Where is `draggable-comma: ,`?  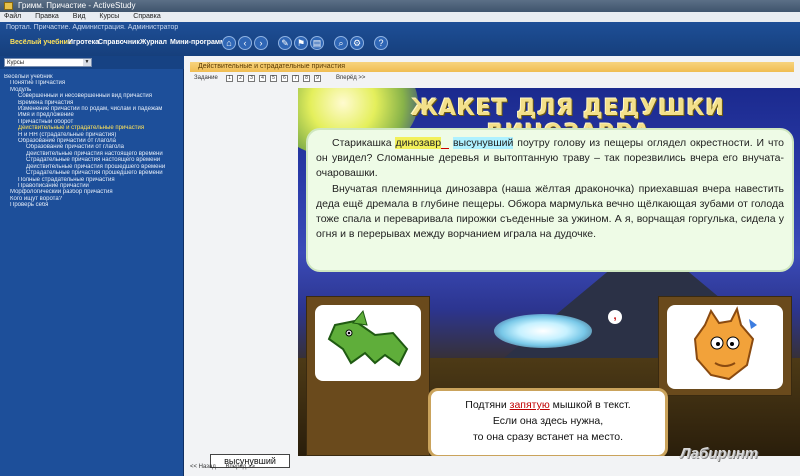
draggable-comma: , is located at coordinates (615, 317).